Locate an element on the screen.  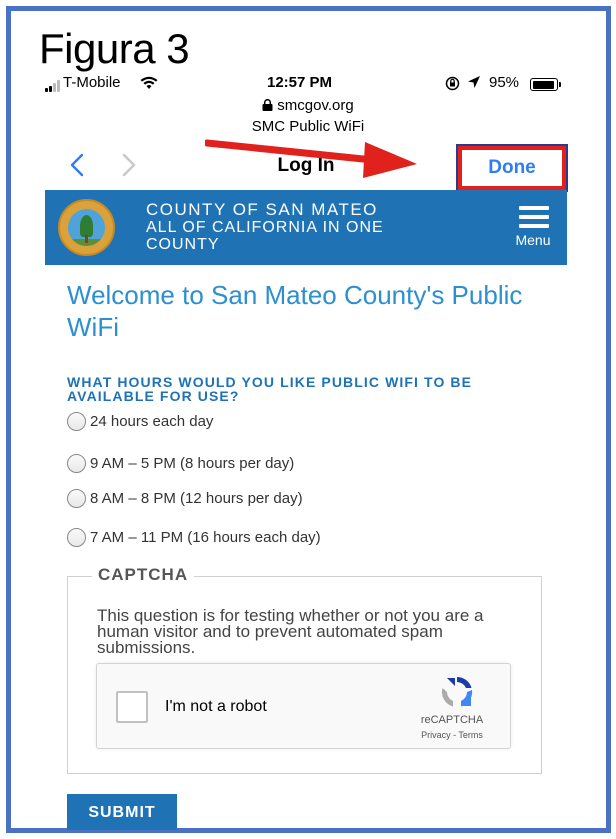
submit-button: SUBMIT is located at coordinates (122, 812).